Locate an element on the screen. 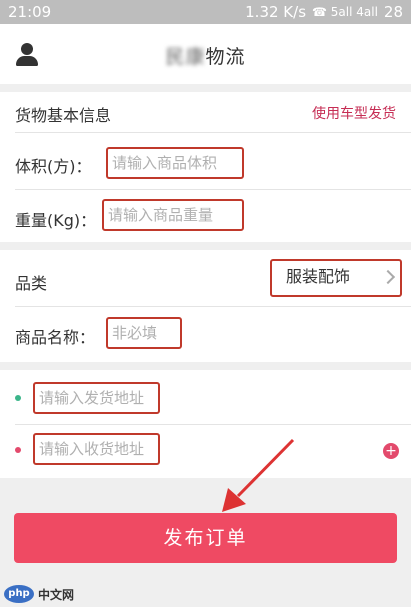  app-header: 民康物流 is located at coordinates (205, 54).